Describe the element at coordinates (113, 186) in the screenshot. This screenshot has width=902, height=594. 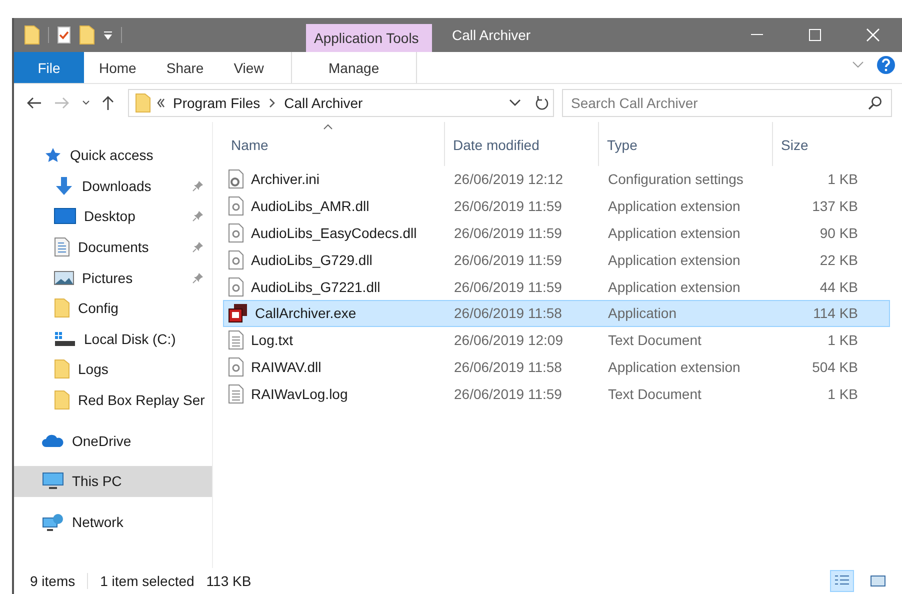
I see `sidebar-item: Downloads` at that location.